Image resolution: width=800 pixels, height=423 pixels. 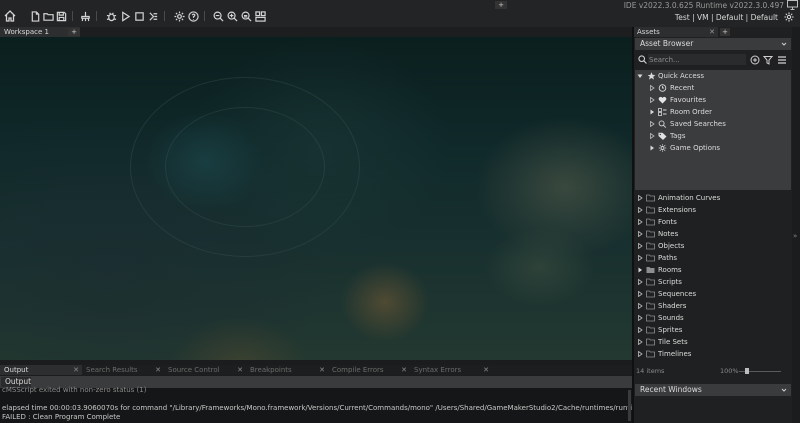 I want to click on tab-output-0: Output ✕, so click(x=41, y=370).